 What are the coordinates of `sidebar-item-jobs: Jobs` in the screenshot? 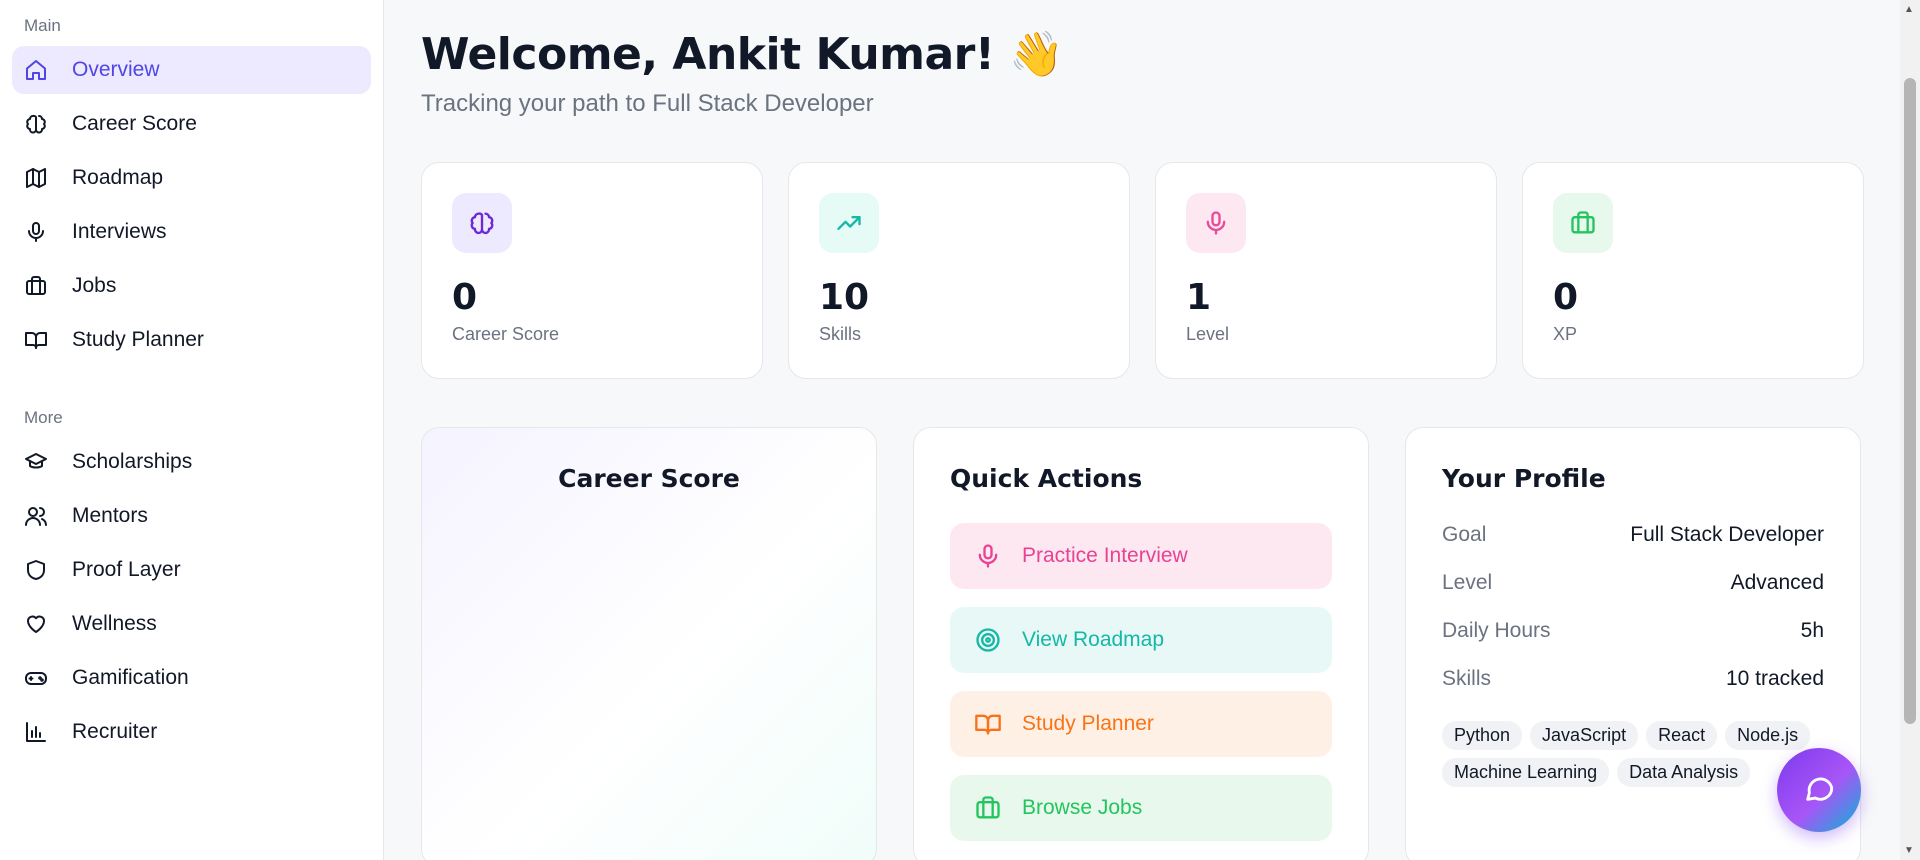 It's located at (191, 286).